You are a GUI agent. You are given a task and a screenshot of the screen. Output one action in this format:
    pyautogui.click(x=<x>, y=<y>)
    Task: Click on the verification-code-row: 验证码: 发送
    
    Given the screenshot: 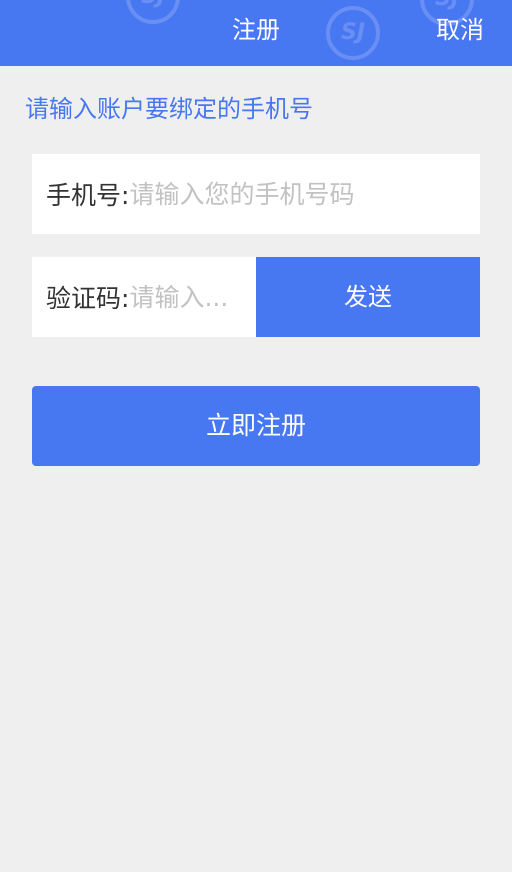 What is the action you would take?
    pyautogui.click(x=256, y=297)
    